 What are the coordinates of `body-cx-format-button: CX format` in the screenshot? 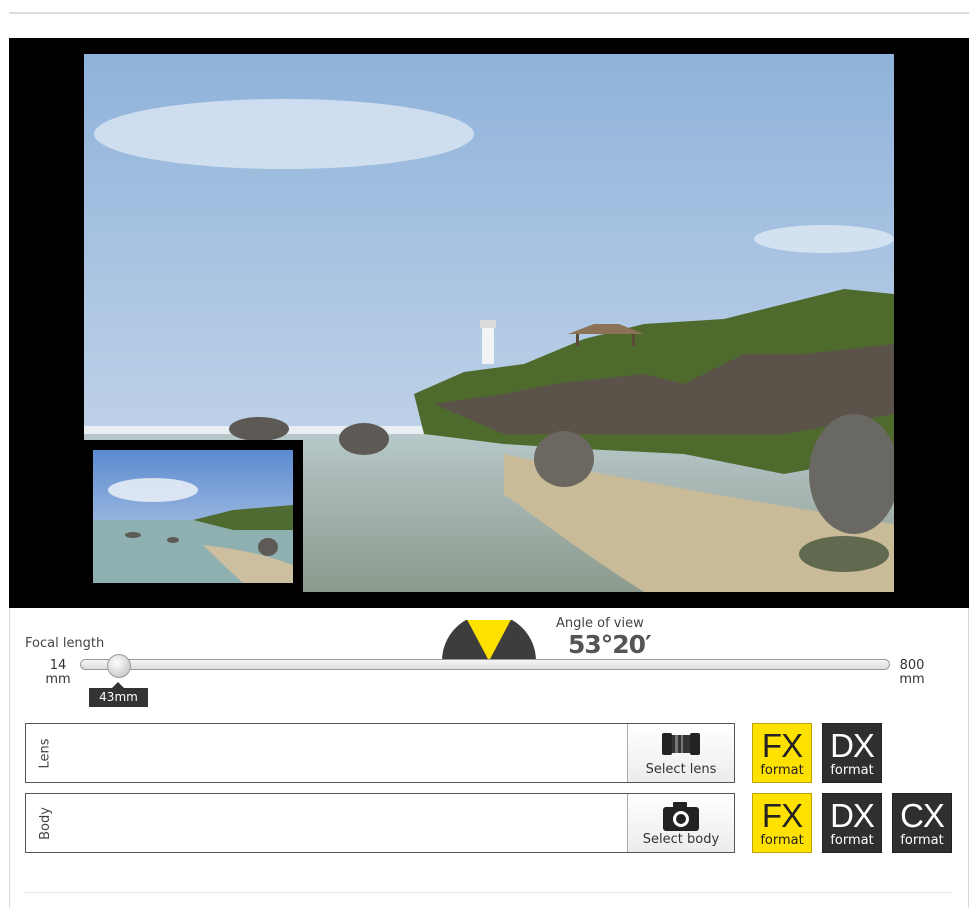 It's located at (922, 823).